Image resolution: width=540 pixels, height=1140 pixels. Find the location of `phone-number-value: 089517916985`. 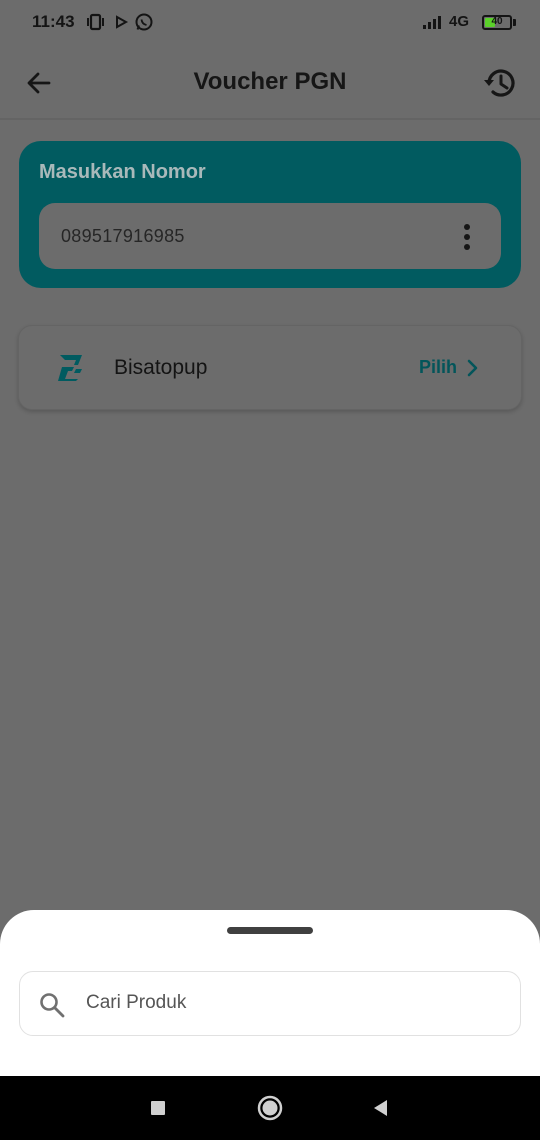

phone-number-value: 089517916985 is located at coordinates (123, 236).